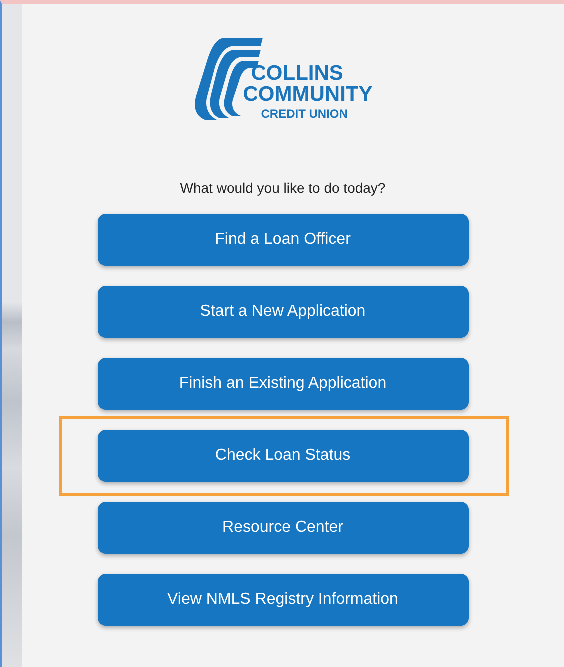  What do you see at coordinates (283, 528) in the screenshot?
I see `menu-button: Resource Center` at bounding box center [283, 528].